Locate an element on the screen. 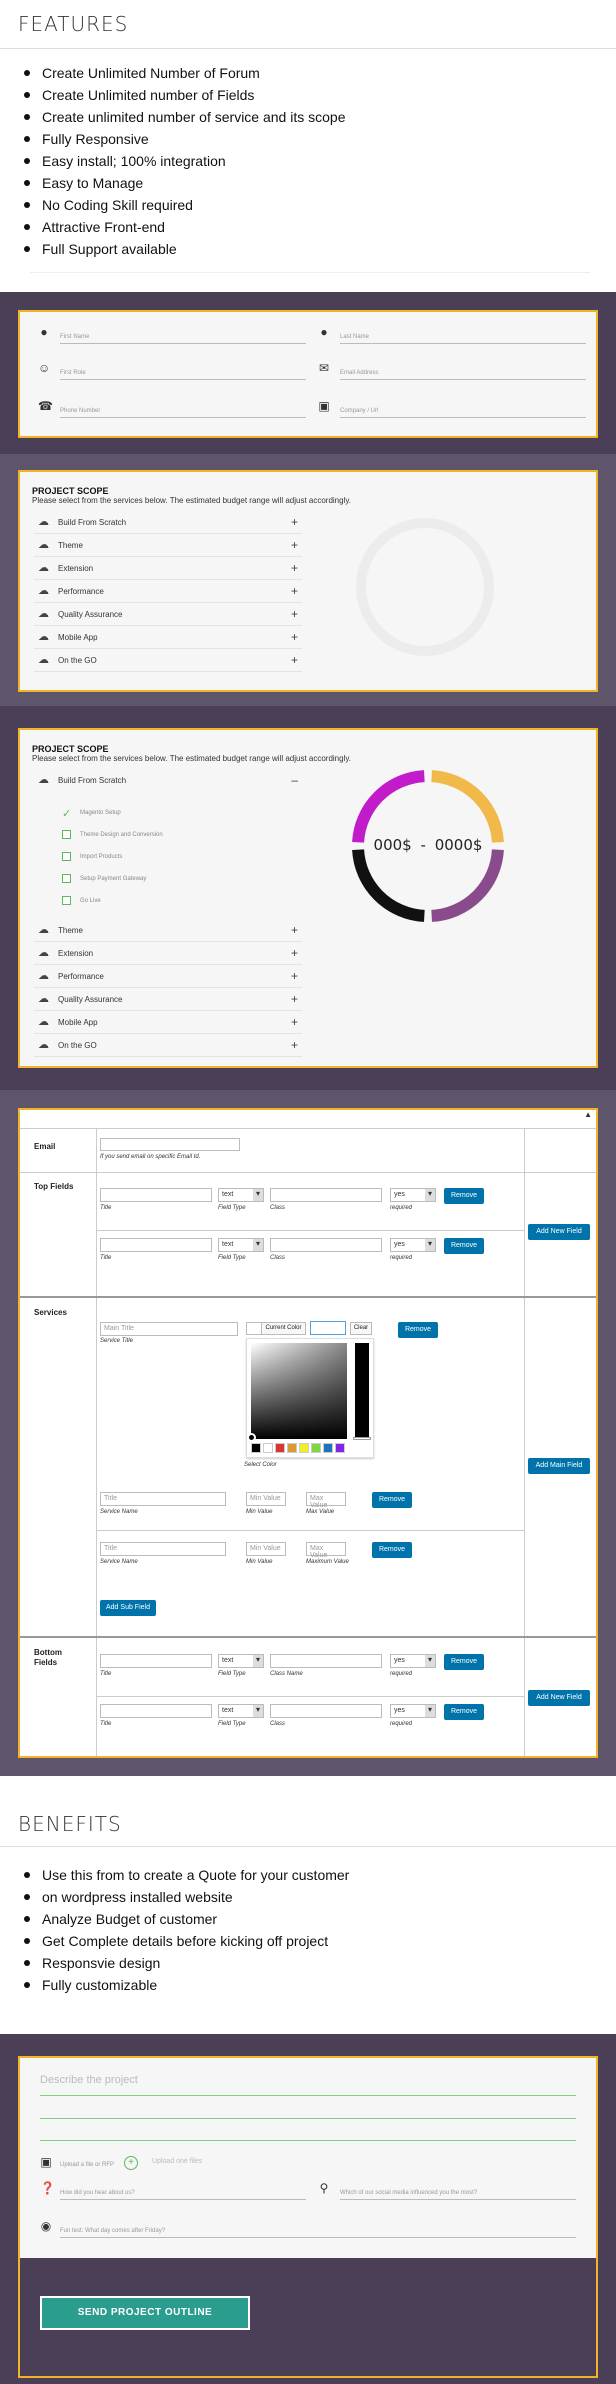 The width and height of the screenshot is (616, 2384). add-sub-field-button: Add Sub Field is located at coordinates (128, 1608).